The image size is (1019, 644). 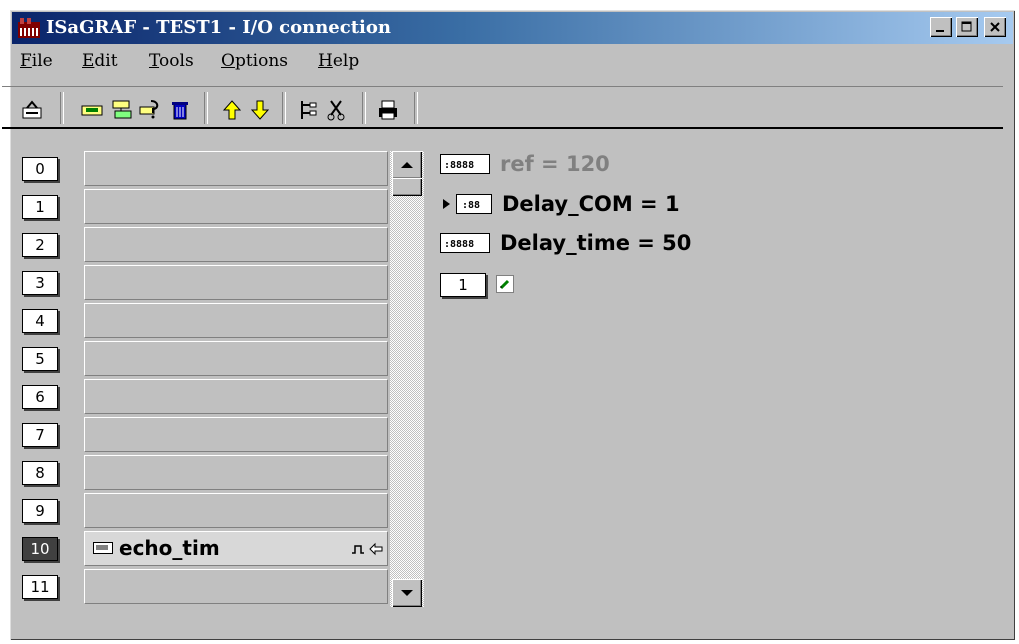 What do you see at coordinates (40, 511) in the screenshot?
I see `slot-number: 9` at bounding box center [40, 511].